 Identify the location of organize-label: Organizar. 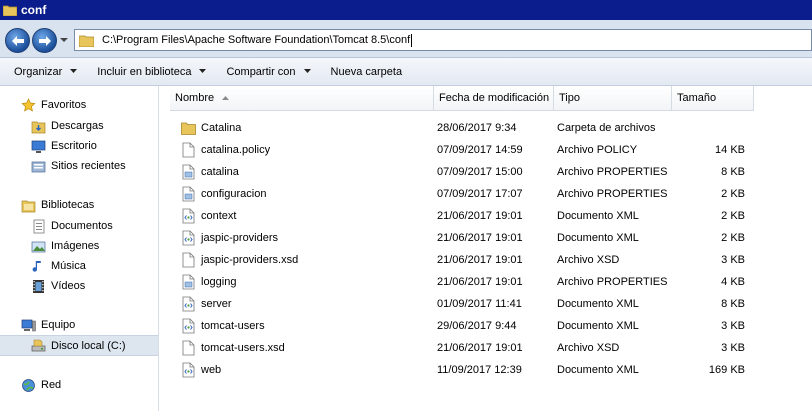
(38, 71).